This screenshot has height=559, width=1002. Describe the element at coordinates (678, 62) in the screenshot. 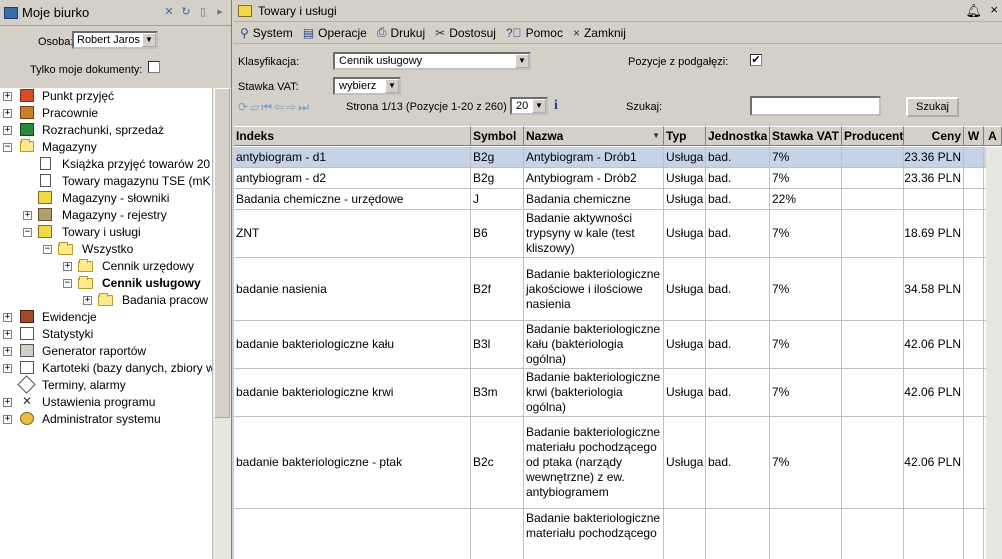

I see `pozycje-label: Pozycje z podgałęzi:` at that location.